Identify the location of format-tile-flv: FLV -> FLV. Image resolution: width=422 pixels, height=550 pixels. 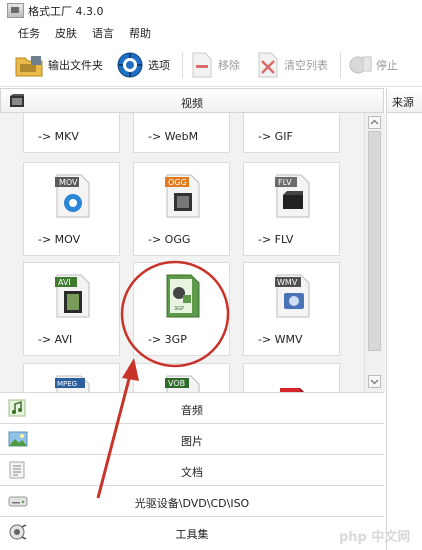
(291, 209).